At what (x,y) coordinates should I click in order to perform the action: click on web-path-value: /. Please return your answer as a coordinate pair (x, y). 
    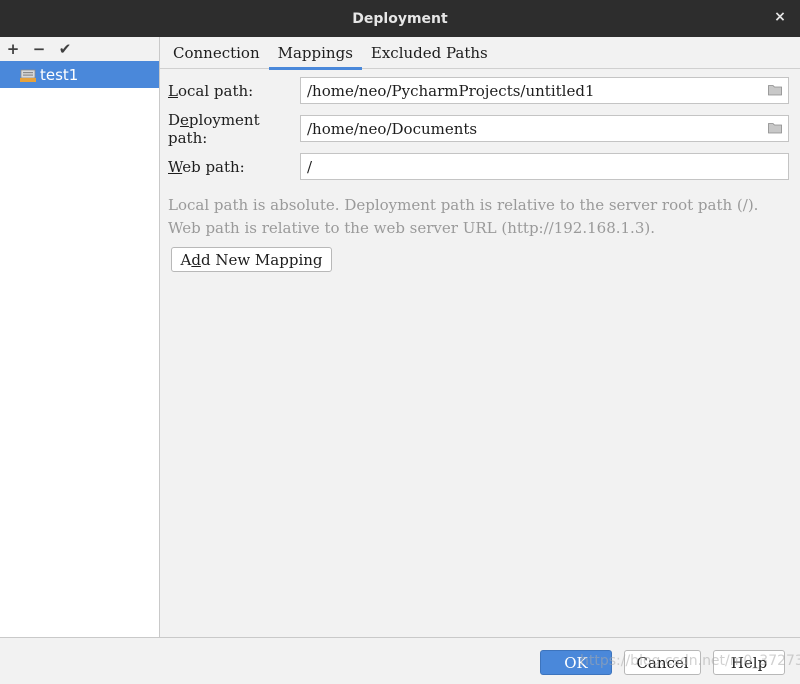
    Looking at the image, I should click on (310, 166).